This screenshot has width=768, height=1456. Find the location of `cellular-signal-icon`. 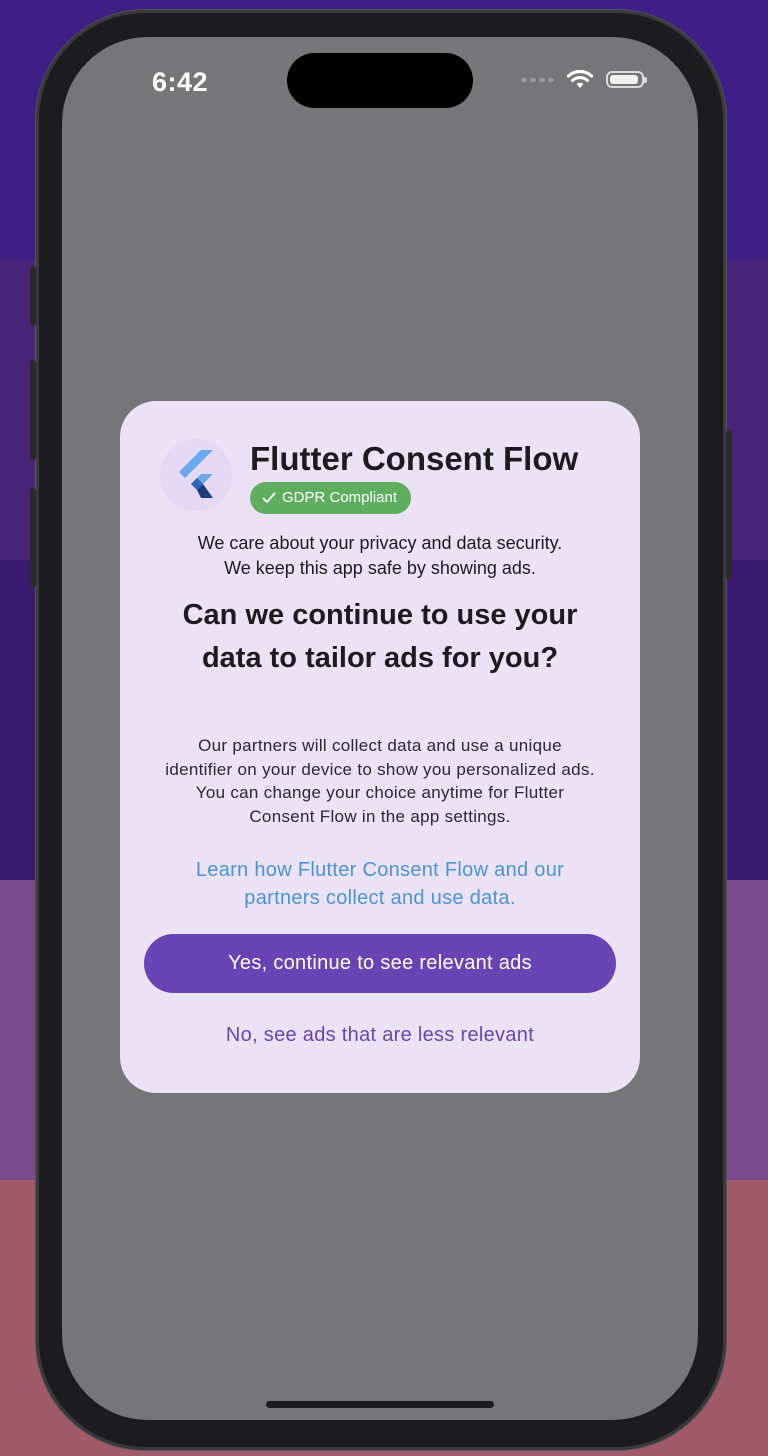

cellular-signal-icon is located at coordinates (537, 79).